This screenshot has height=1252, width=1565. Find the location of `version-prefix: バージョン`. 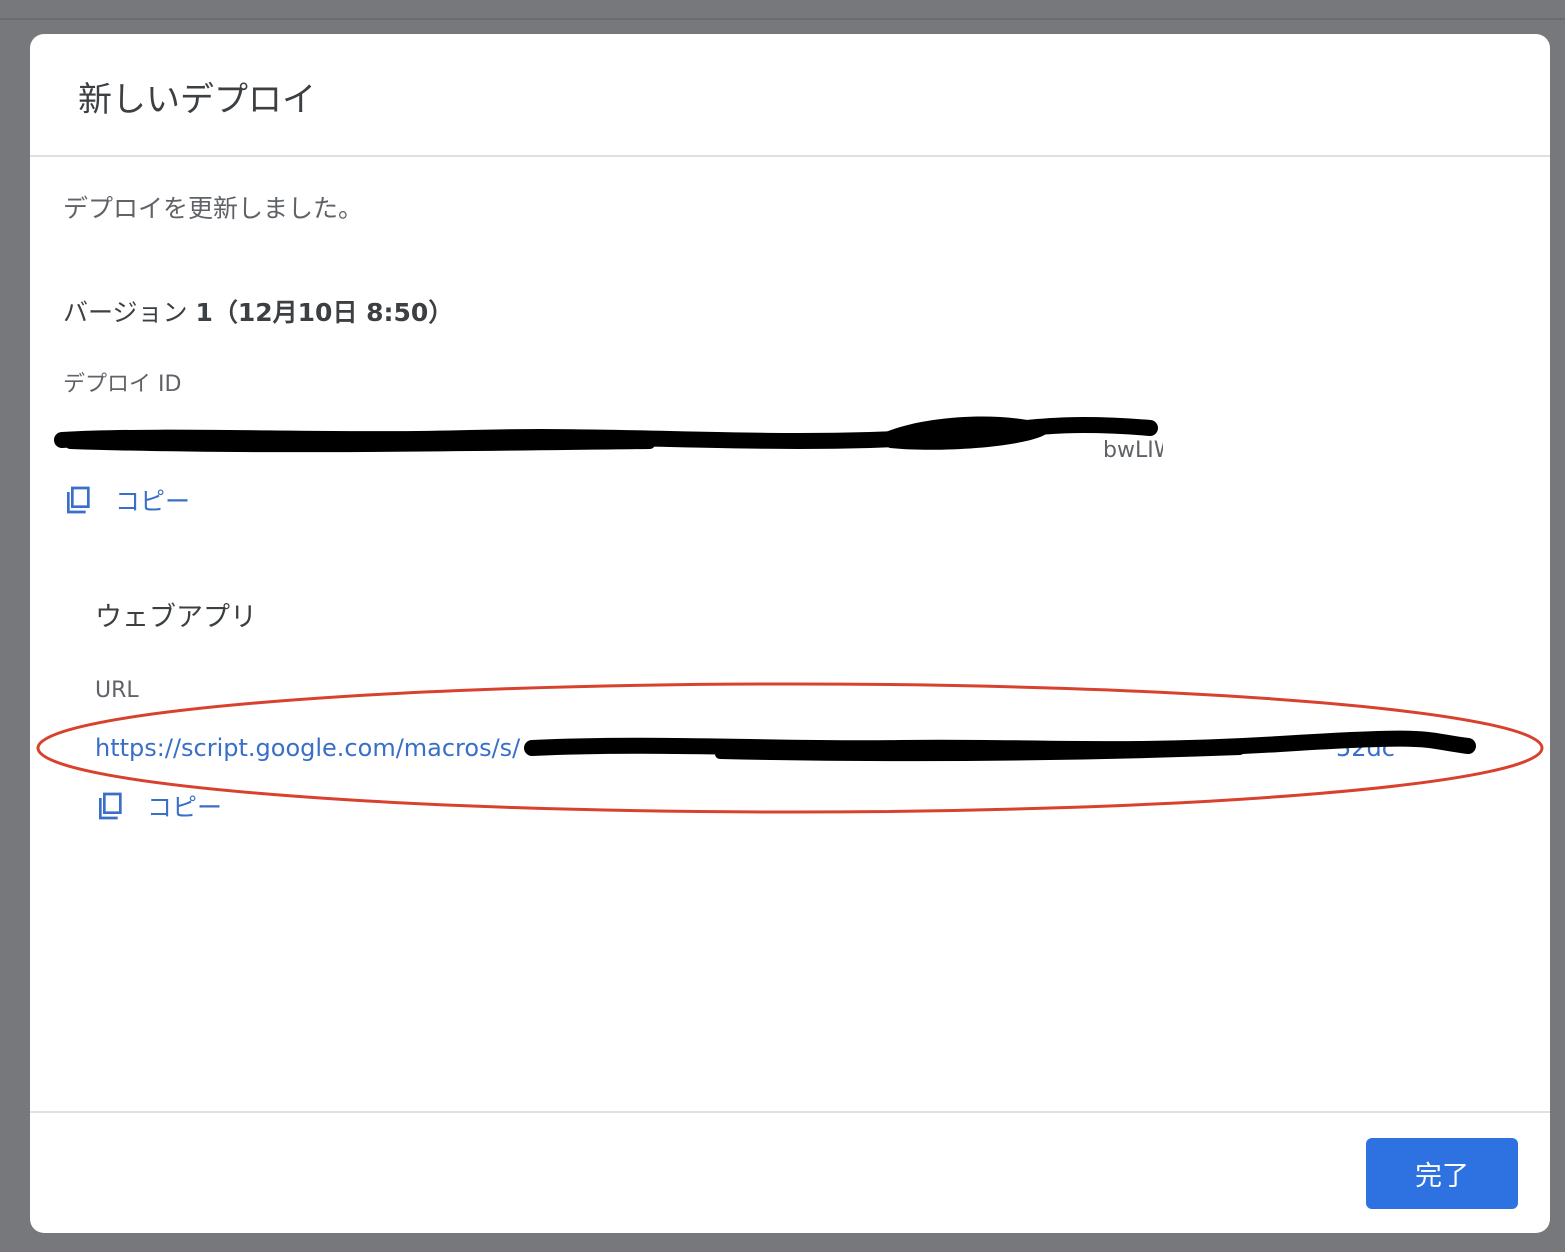

version-prefix: バージョン is located at coordinates (129, 312).